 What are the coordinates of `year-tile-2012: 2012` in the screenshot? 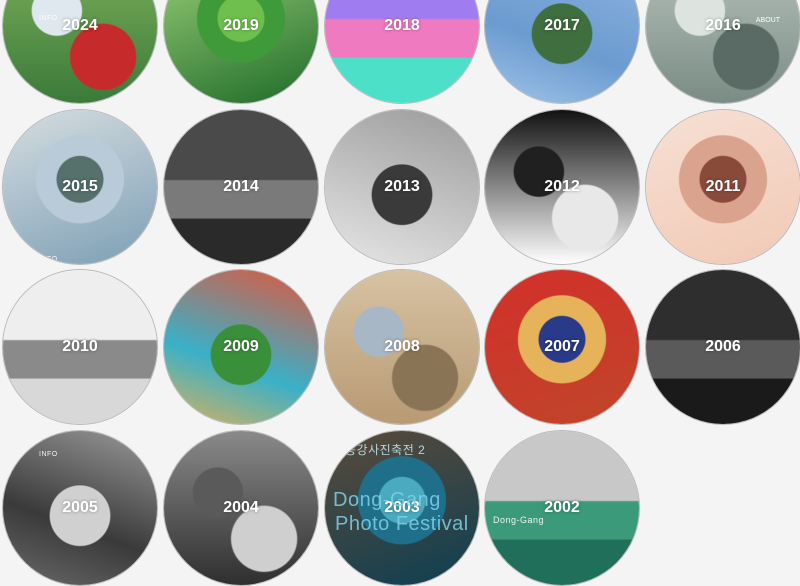 It's located at (562, 187).